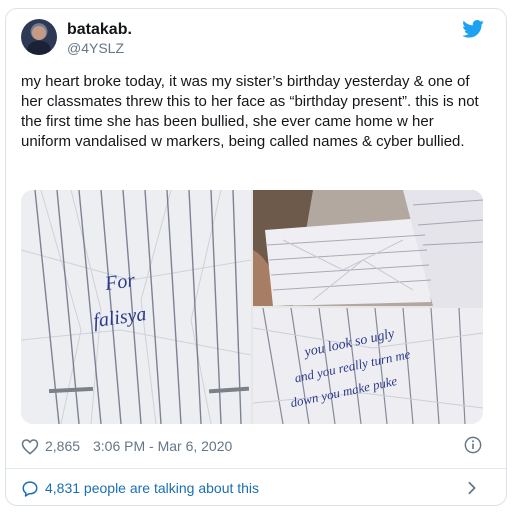 Image resolution: width=513 pixels, height=514 pixels. What do you see at coordinates (473, 445) in the screenshot?
I see `info-icon` at bounding box center [473, 445].